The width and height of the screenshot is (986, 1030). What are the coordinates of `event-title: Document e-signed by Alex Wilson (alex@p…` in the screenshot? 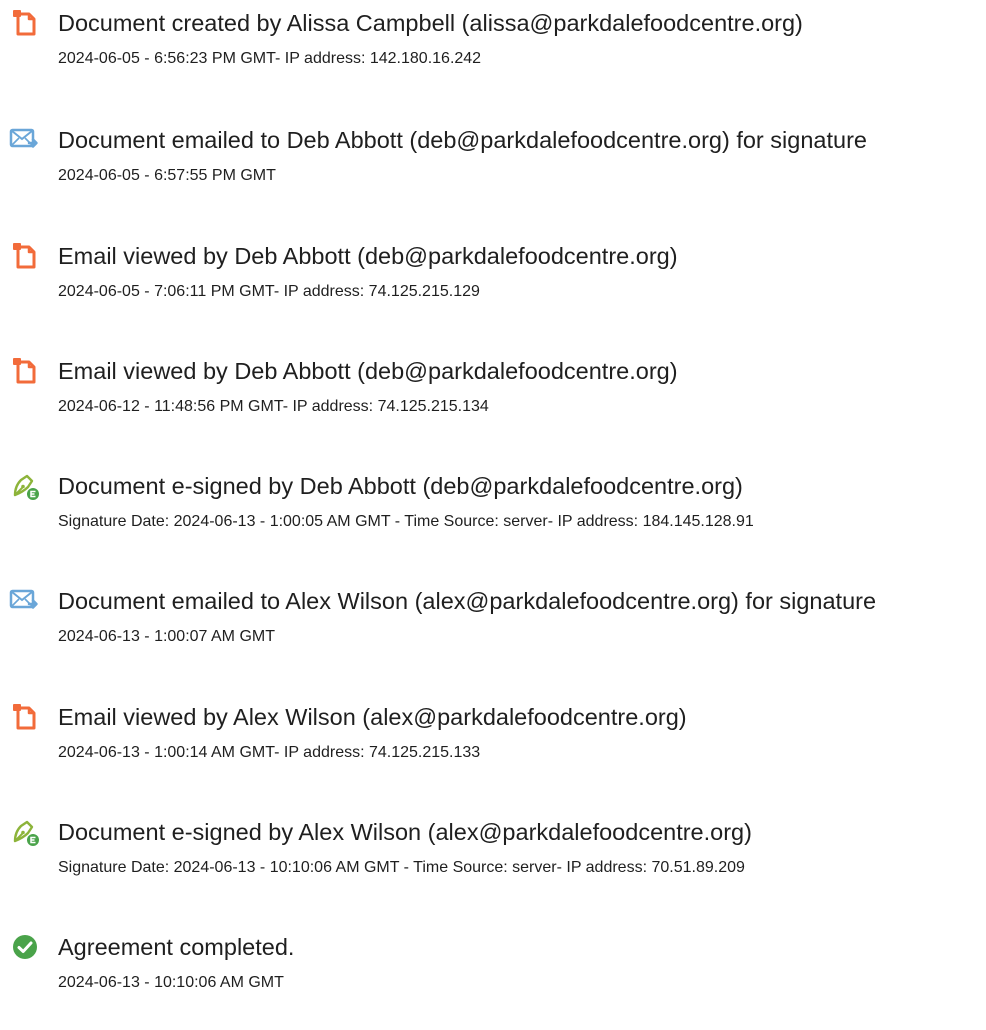 It's located at (405, 832).